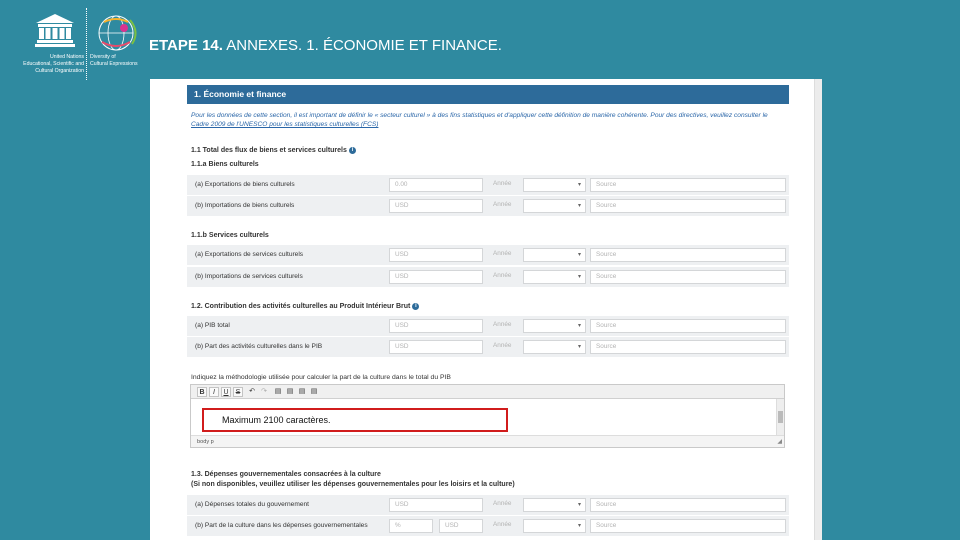 Image resolution: width=960 pixels, height=540 pixels. Describe the element at coordinates (214, 392) in the screenshot. I see `italic-button: I` at that location.